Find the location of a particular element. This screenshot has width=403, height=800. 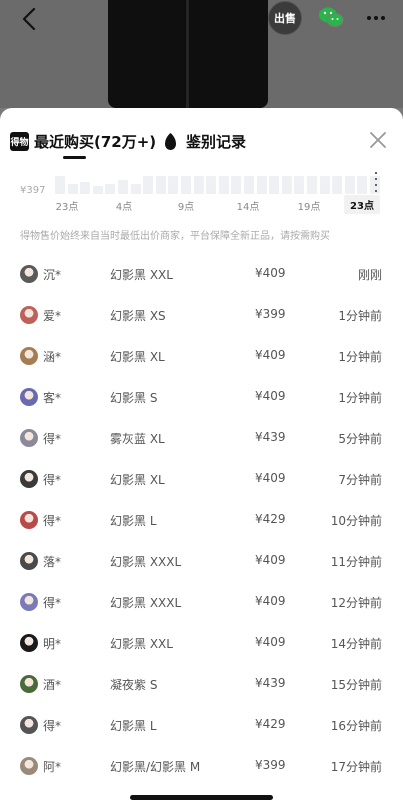

purchase-record-row: 得* 幻影黑 XL ¥409 7分钟前 is located at coordinates (201, 479).